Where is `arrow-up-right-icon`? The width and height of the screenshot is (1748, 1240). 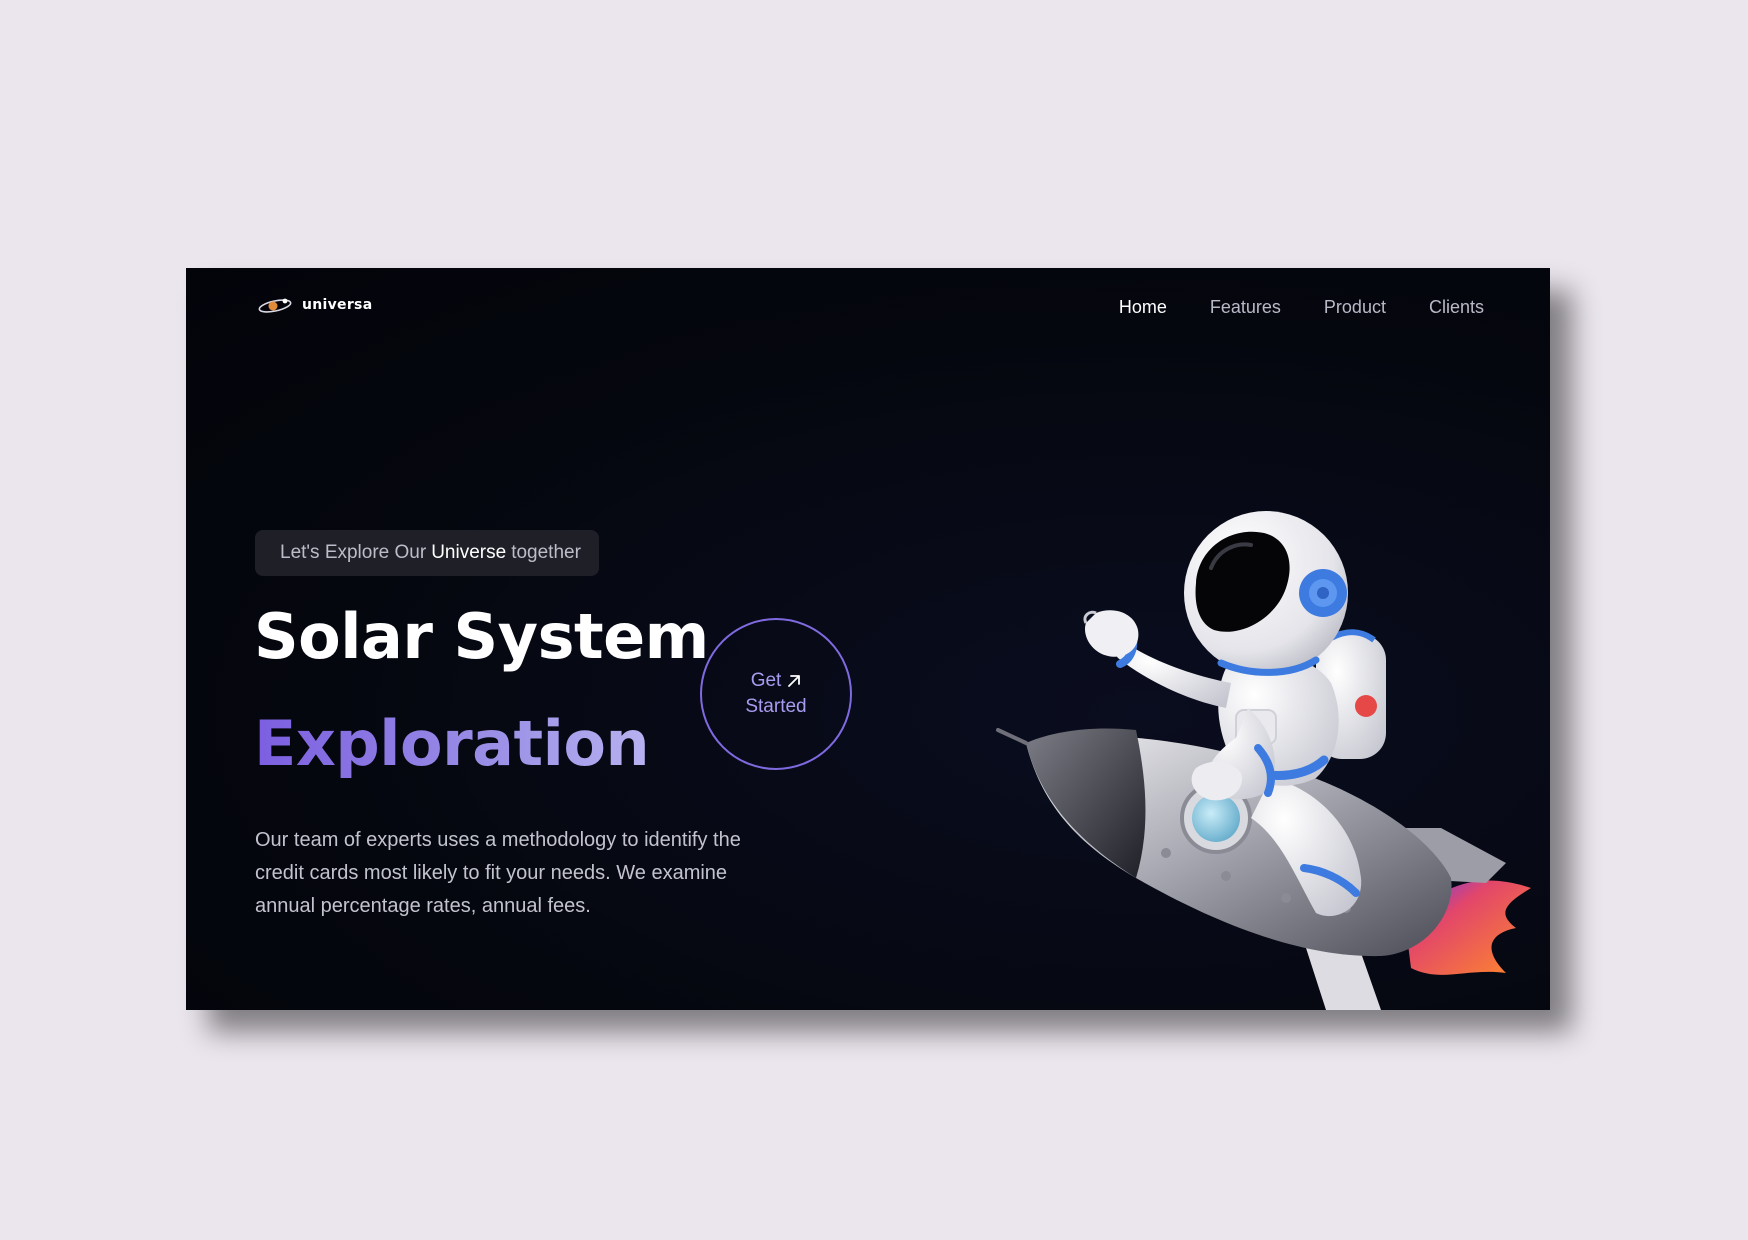
arrow-up-right-icon is located at coordinates (794, 681).